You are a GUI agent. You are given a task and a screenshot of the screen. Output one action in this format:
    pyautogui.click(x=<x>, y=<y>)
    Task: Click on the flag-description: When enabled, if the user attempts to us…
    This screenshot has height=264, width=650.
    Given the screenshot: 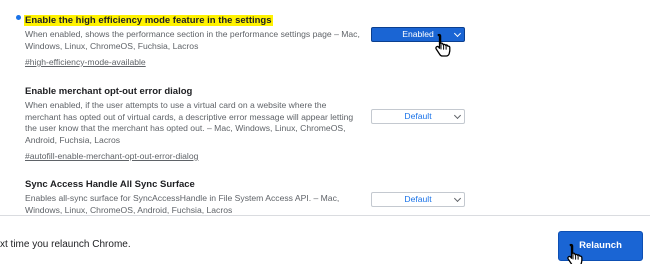 What is the action you would take?
    pyautogui.click(x=189, y=122)
    